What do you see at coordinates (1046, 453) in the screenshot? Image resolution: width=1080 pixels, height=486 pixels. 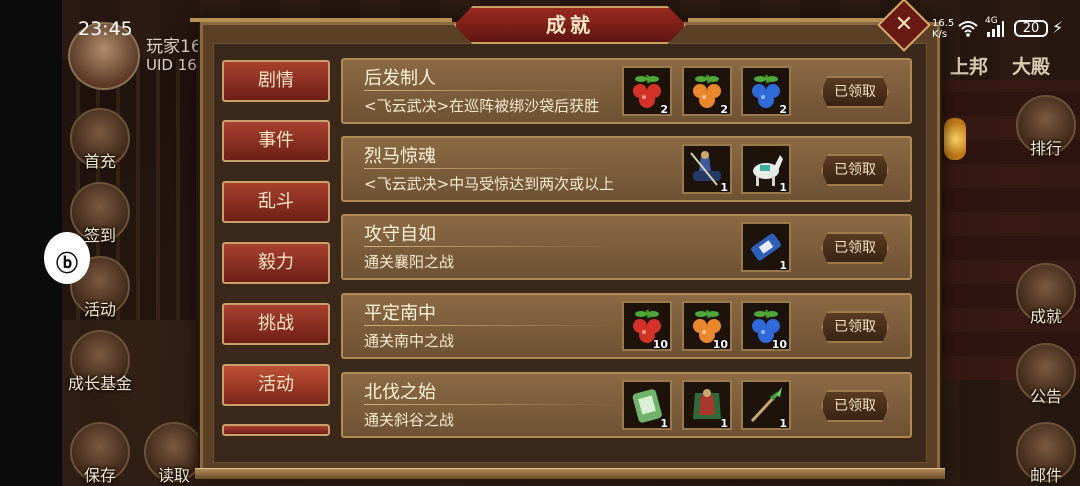 I see `mail-button: 邮件` at bounding box center [1046, 453].